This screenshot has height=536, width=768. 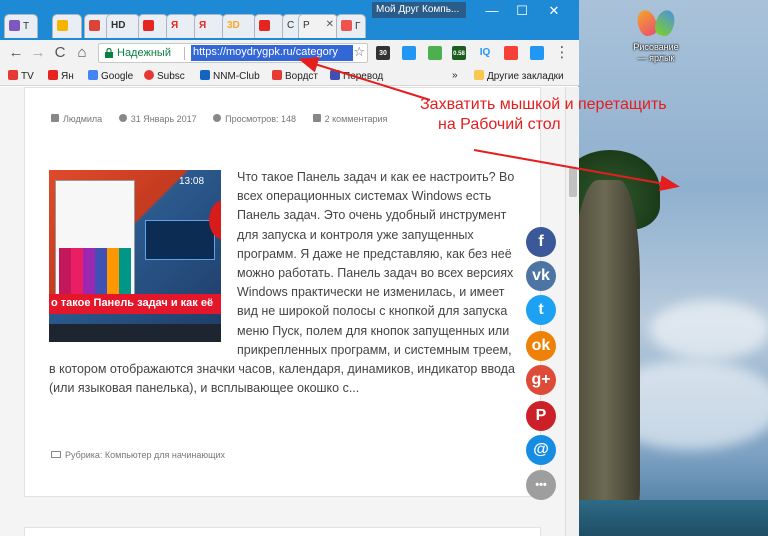 I want to click on arrow-to-desktop, so click(x=576, y=170).